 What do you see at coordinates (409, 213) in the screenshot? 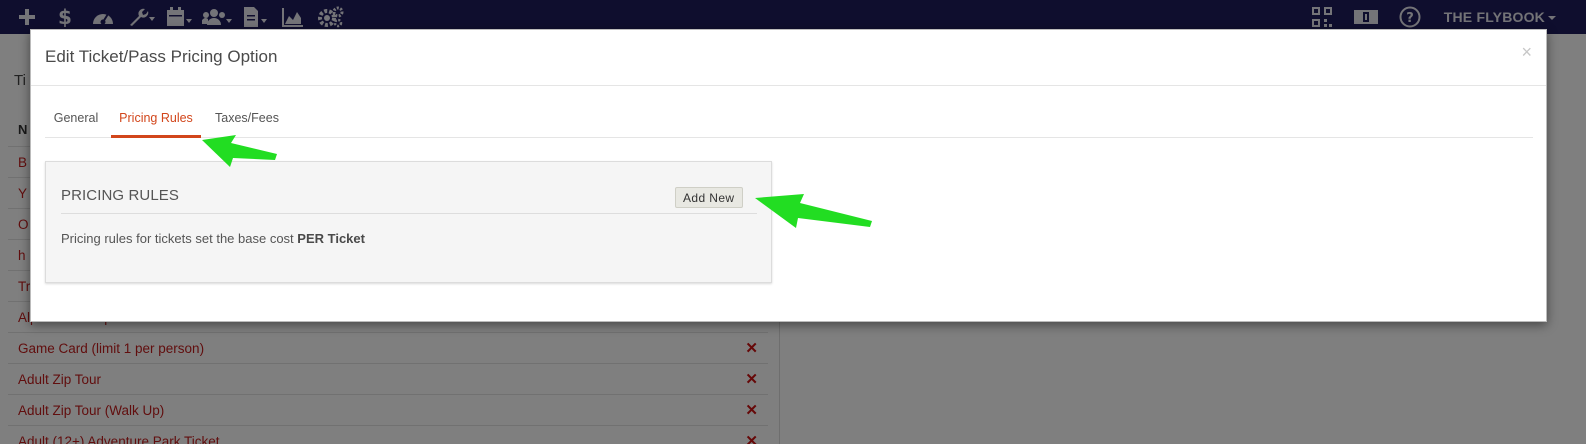
I see `divider` at bounding box center [409, 213].